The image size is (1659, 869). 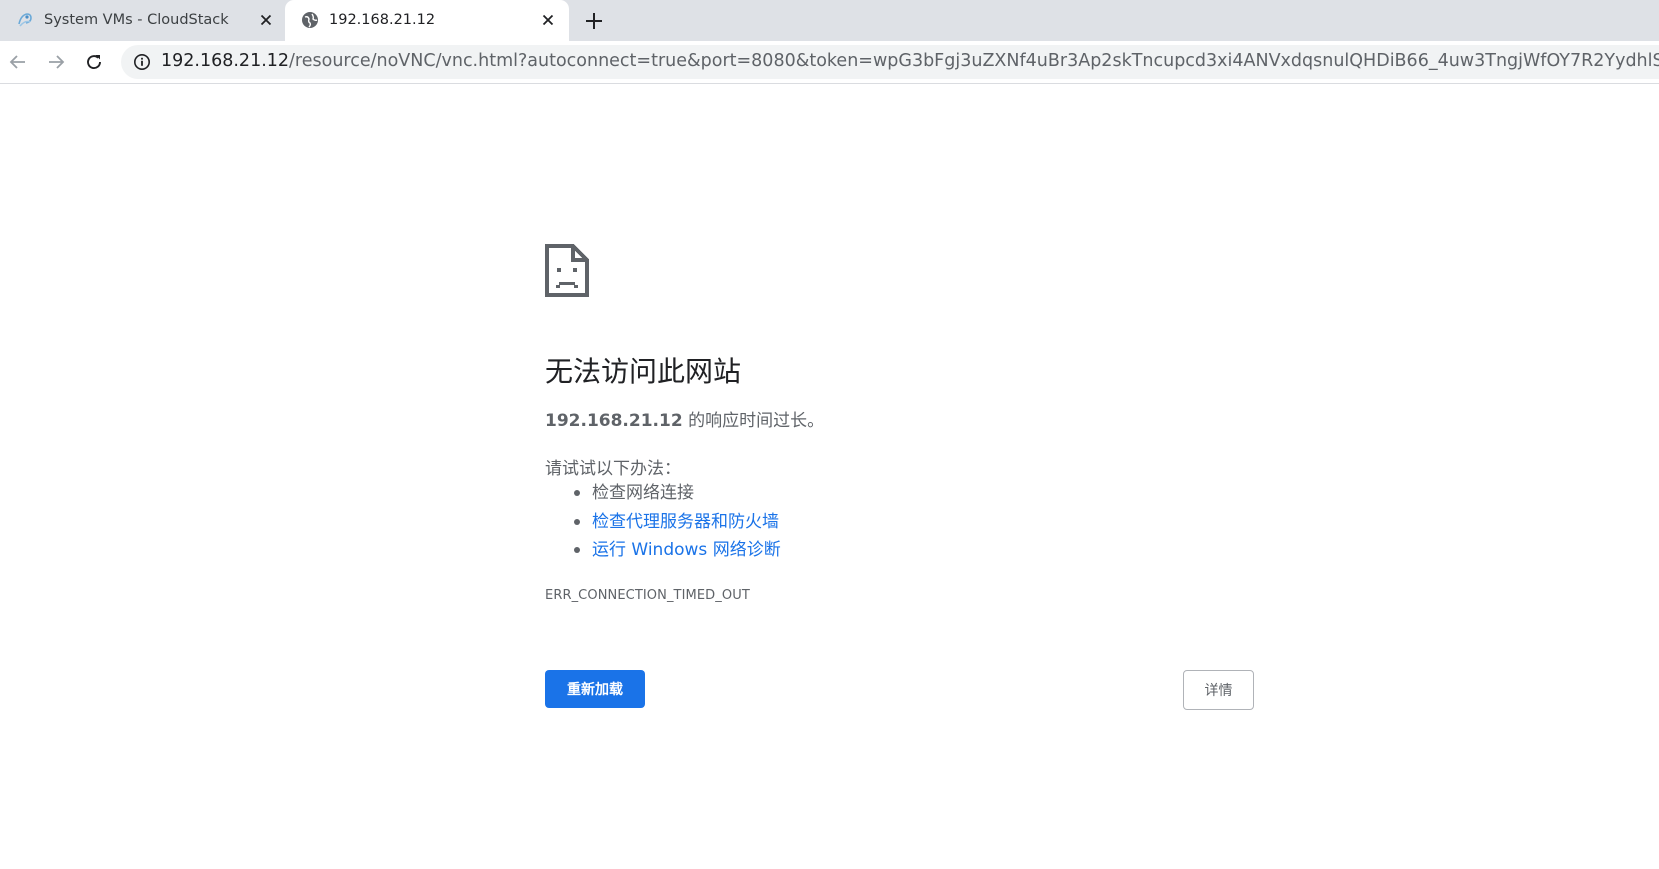 What do you see at coordinates (595, 689) in the screenshot?
I see `reload-button: 重新加载` at bounding box center [595, 689].